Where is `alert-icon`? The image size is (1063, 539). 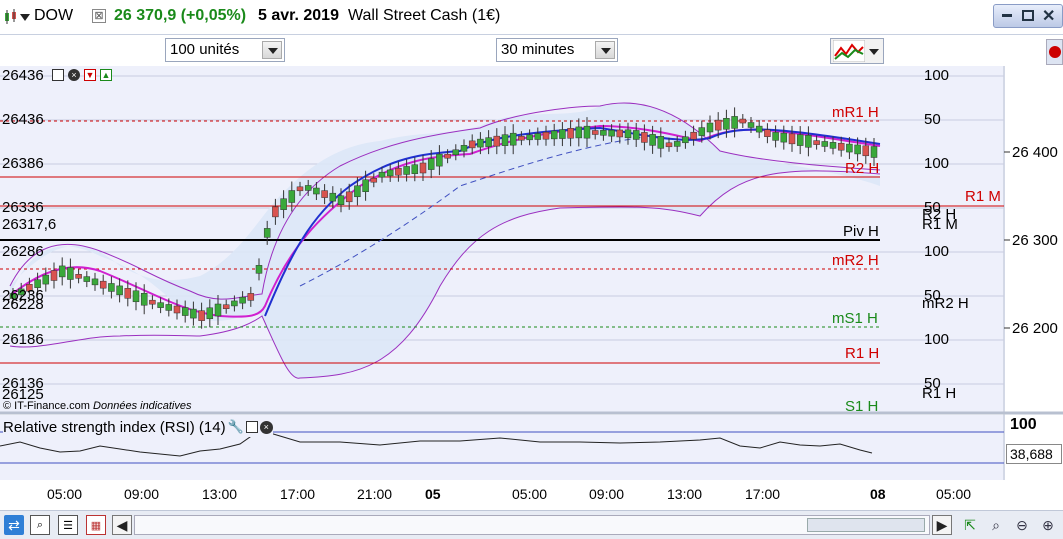
alert-icon is located at coordinates (1055, 52).